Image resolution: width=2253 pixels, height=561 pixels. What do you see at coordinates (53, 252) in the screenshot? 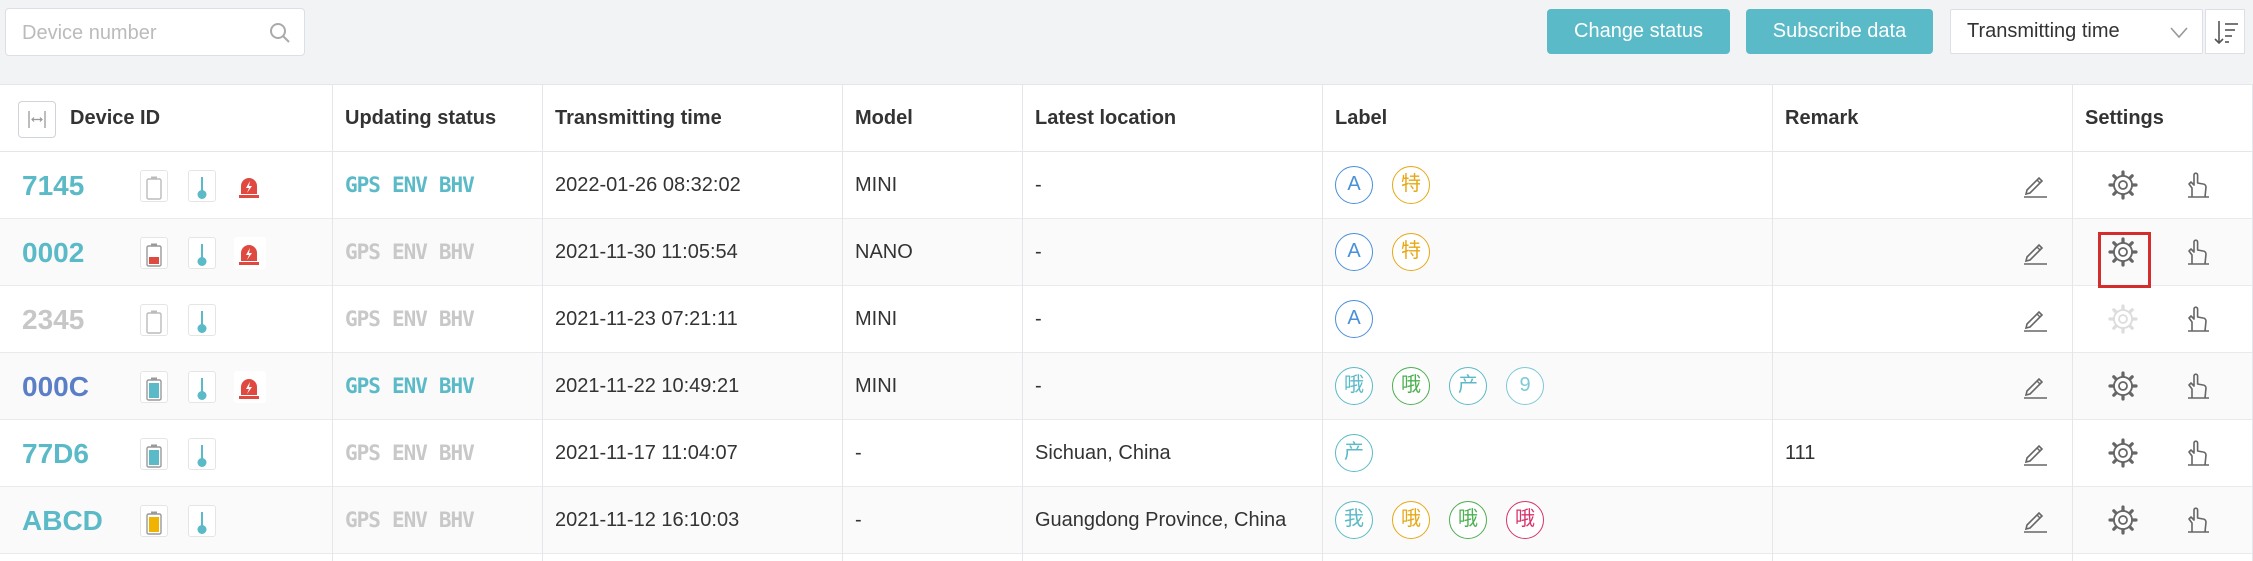
I see `device-id: 0002` at bounding box center [53, 252].